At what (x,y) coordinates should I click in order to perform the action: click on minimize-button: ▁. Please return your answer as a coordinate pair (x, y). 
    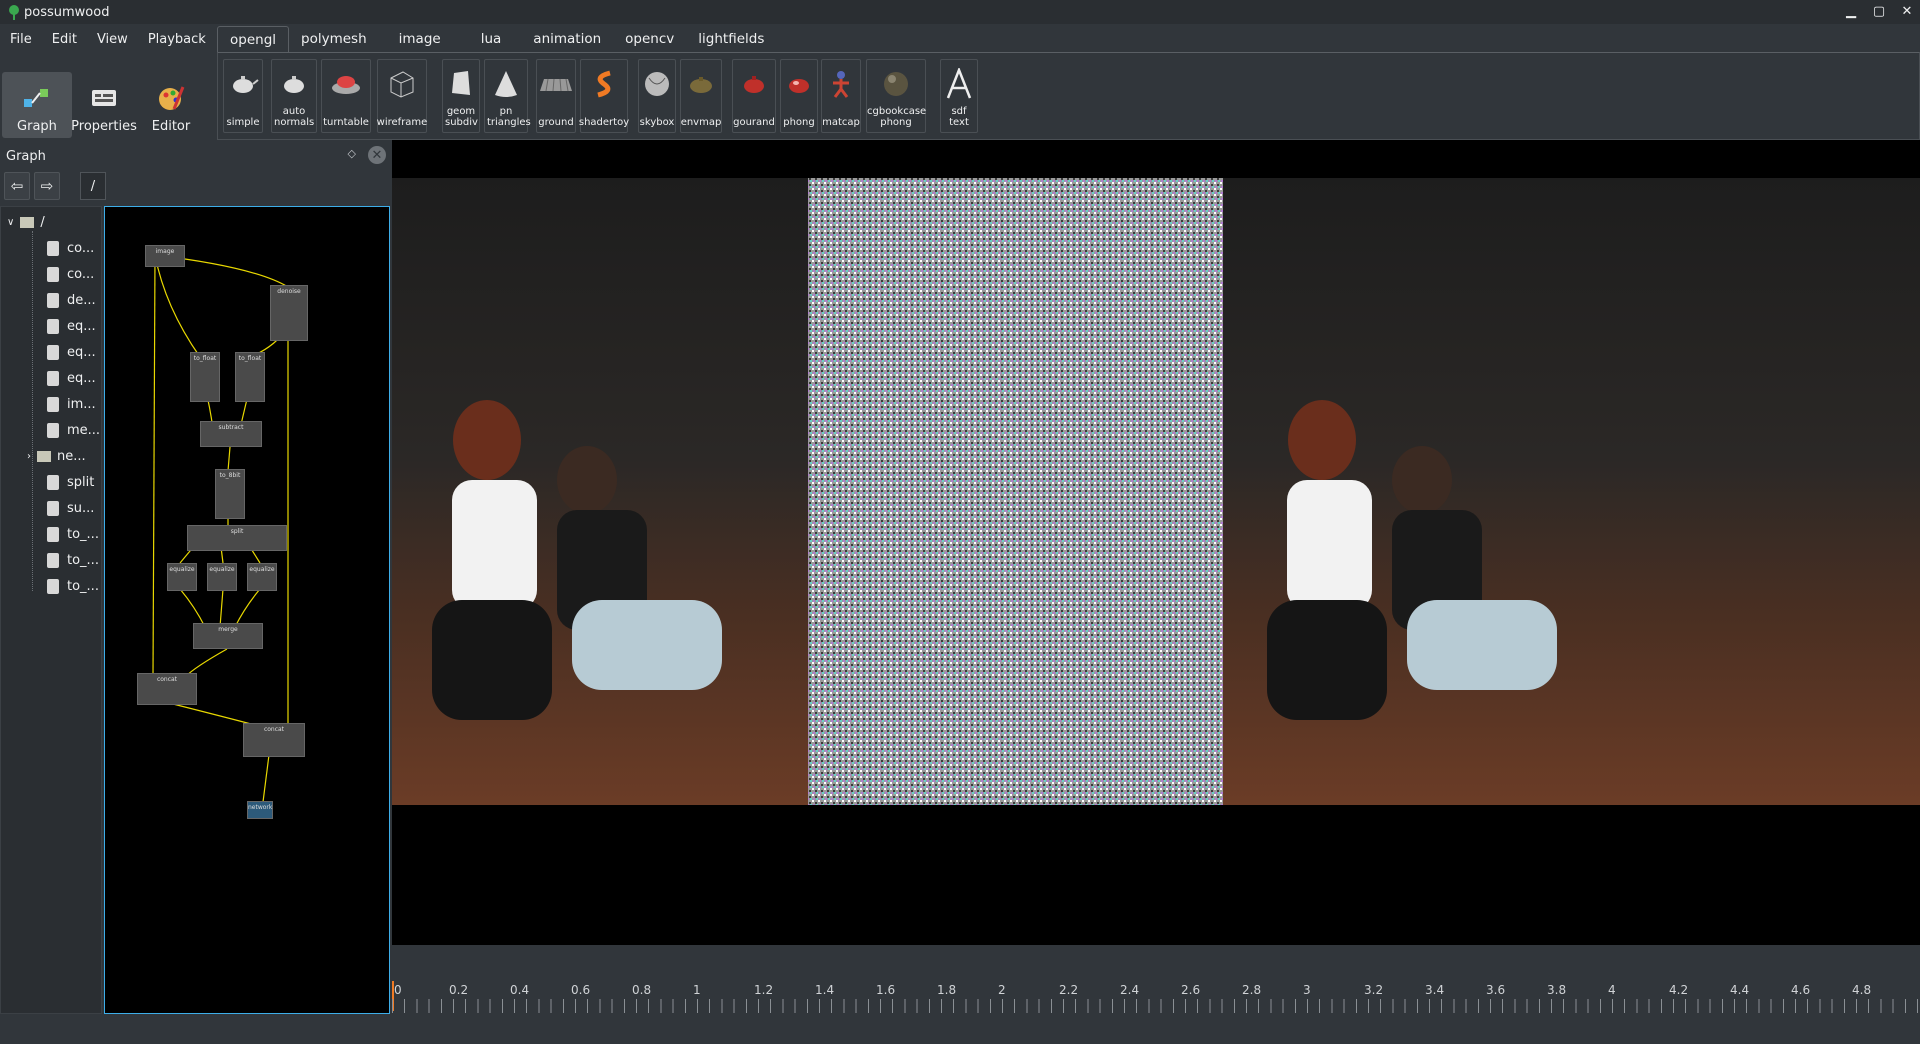
    Looking at the image, I should click on (1851, 11).